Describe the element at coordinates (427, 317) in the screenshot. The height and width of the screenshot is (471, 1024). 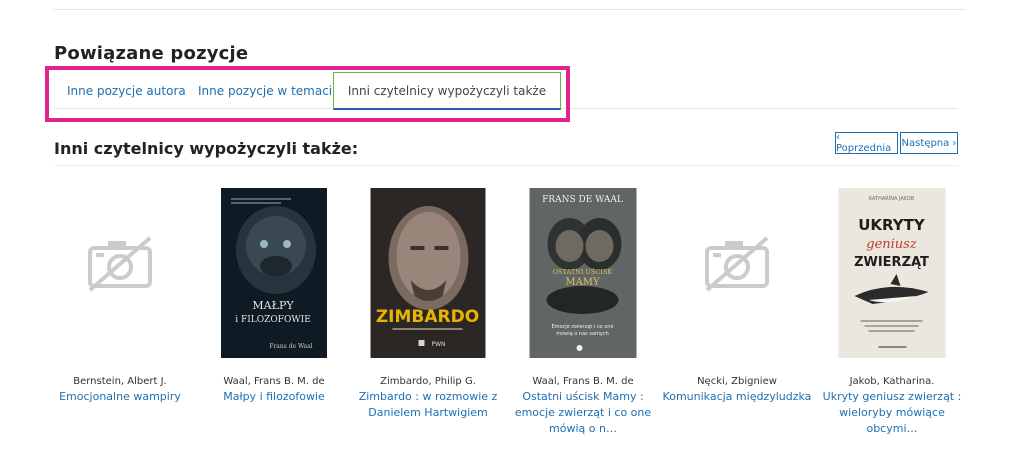
I see `svg-text: ZIMBARDO` at that location.